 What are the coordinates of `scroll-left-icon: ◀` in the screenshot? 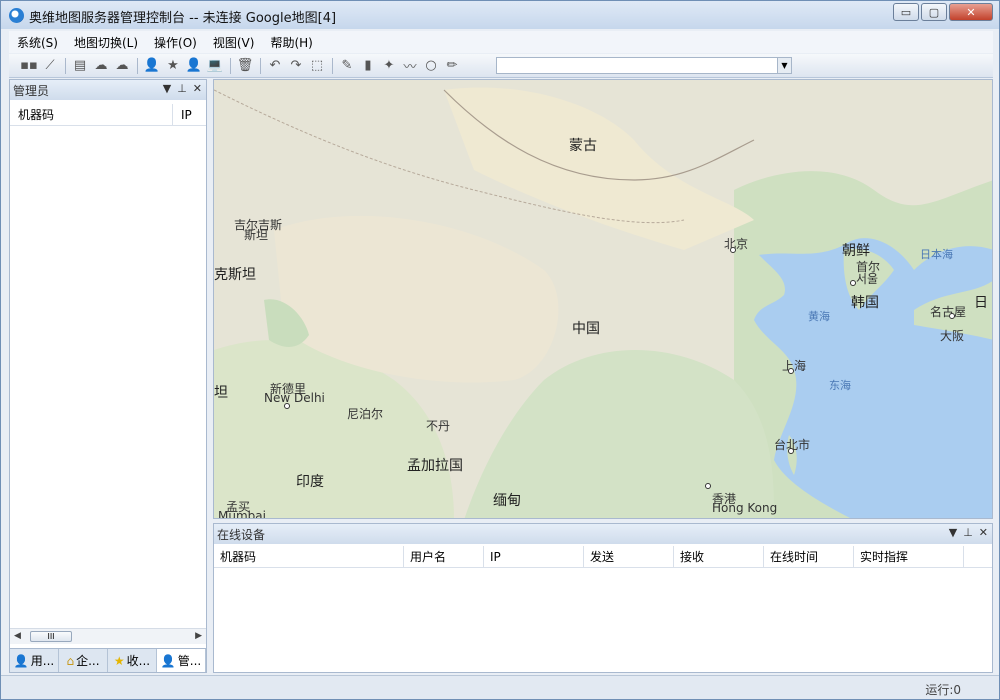 It's located at (17, 636).